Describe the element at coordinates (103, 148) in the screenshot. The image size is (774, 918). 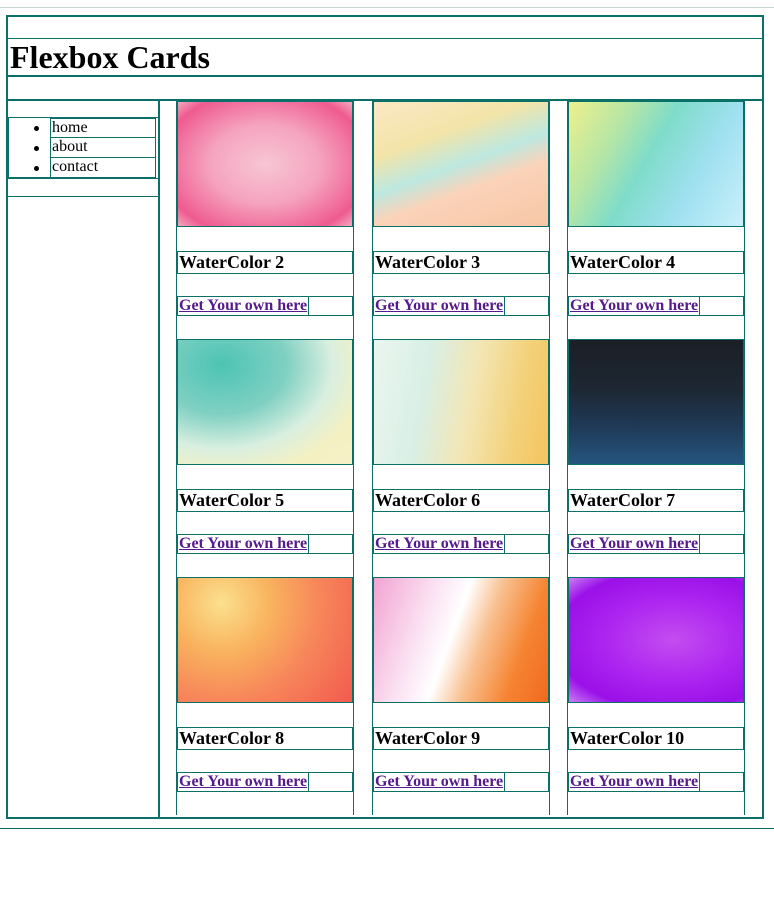
I see `nav-link-about: about` at that location.